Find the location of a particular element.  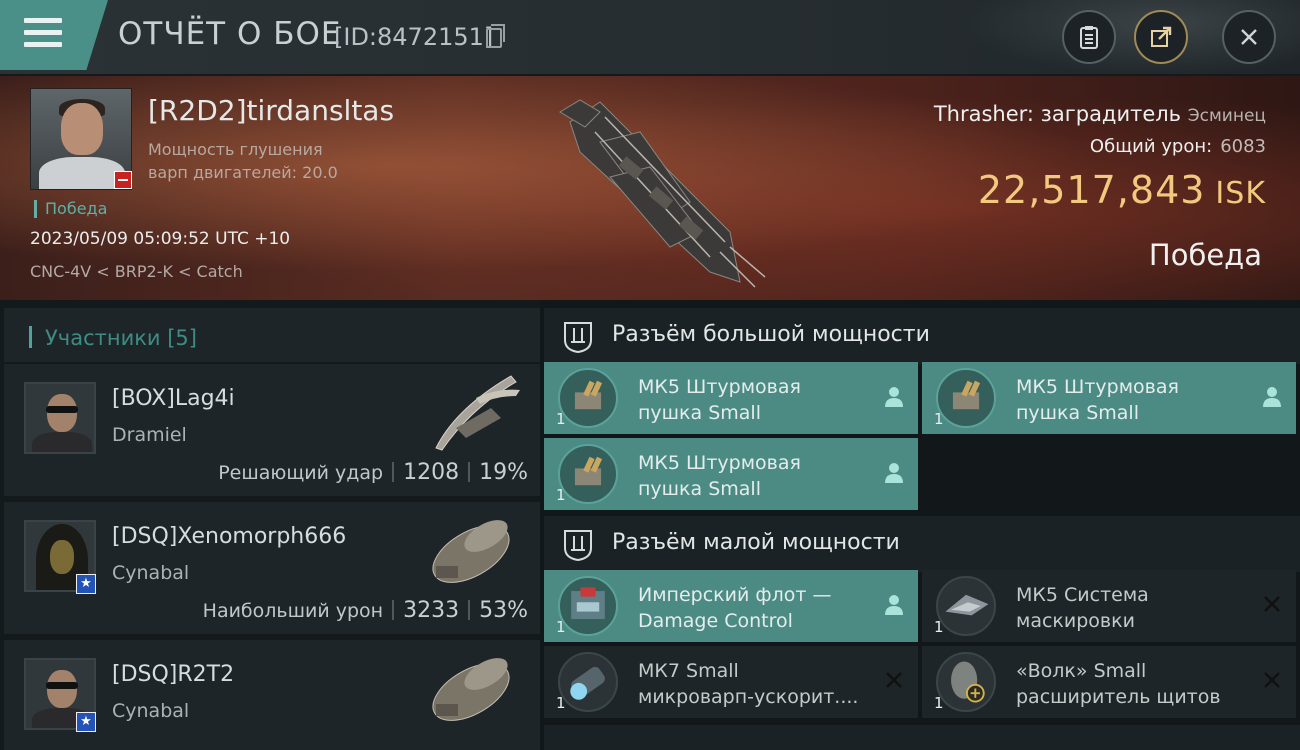

low-slot-label: Разъём малой мощности is located at coordinates (756, 542).